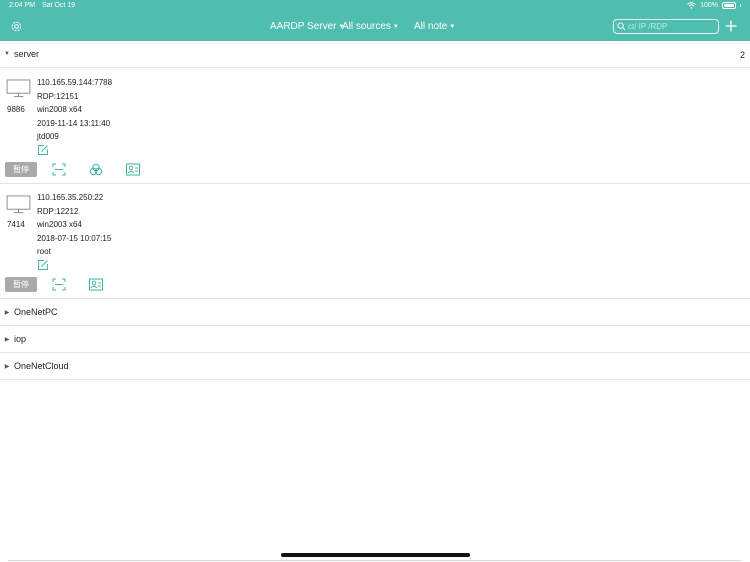  I want to click on group-name: OneNetCloud, so click(41, 366).